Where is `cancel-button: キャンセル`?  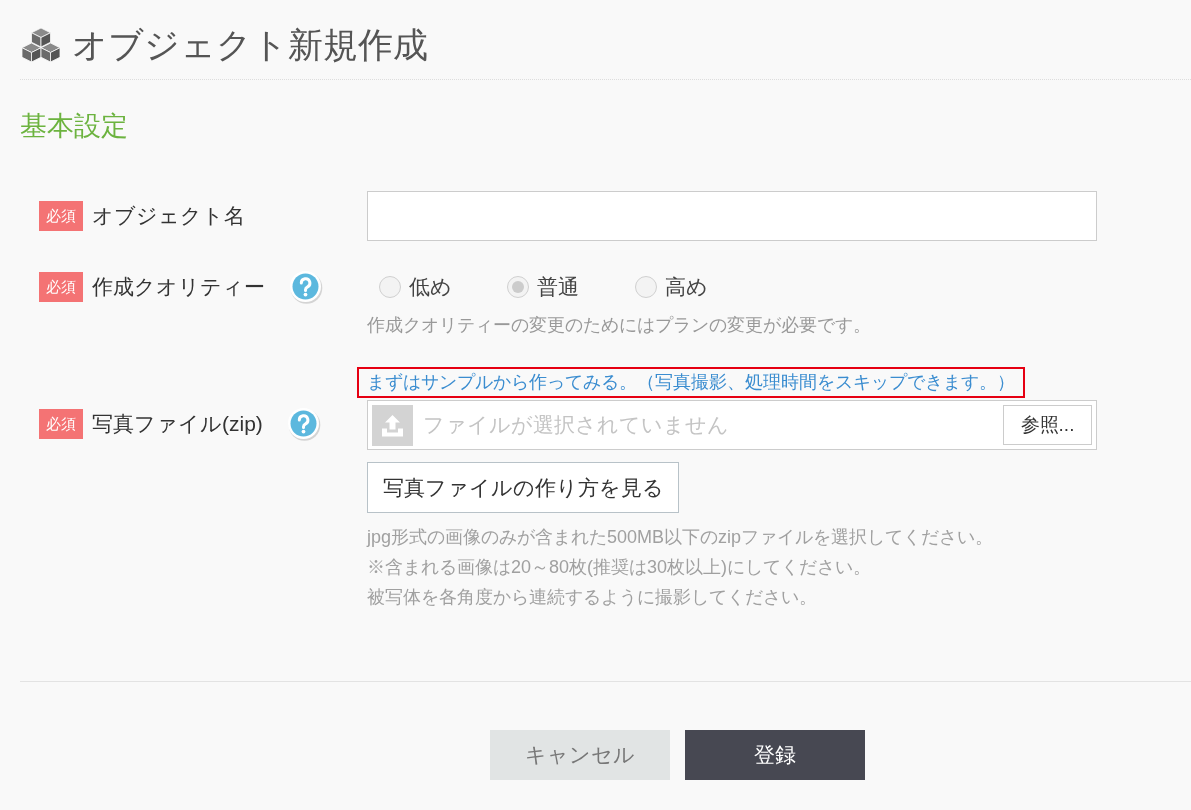
cancel-button: キャンセル is located at coordinates (580, 755).